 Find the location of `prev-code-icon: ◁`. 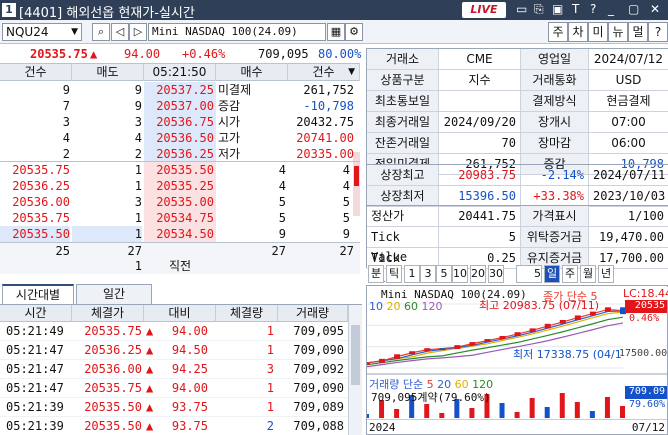

prev-code-icon: ◁ is located at coordinates (120, 32).